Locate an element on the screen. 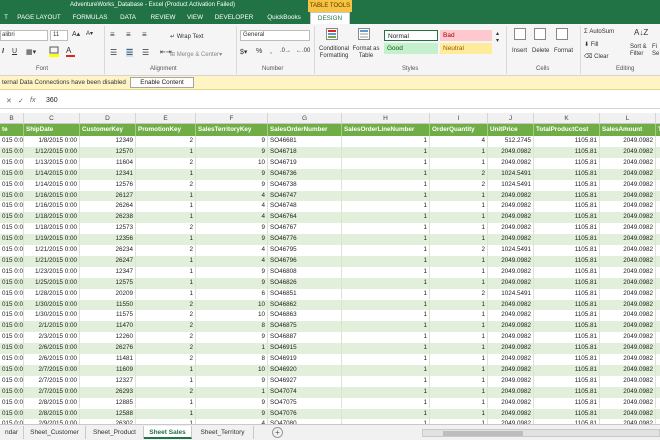 This screenshot has width=660, height=440. table-cell: SO46748 is located at coordinates (305, 207).